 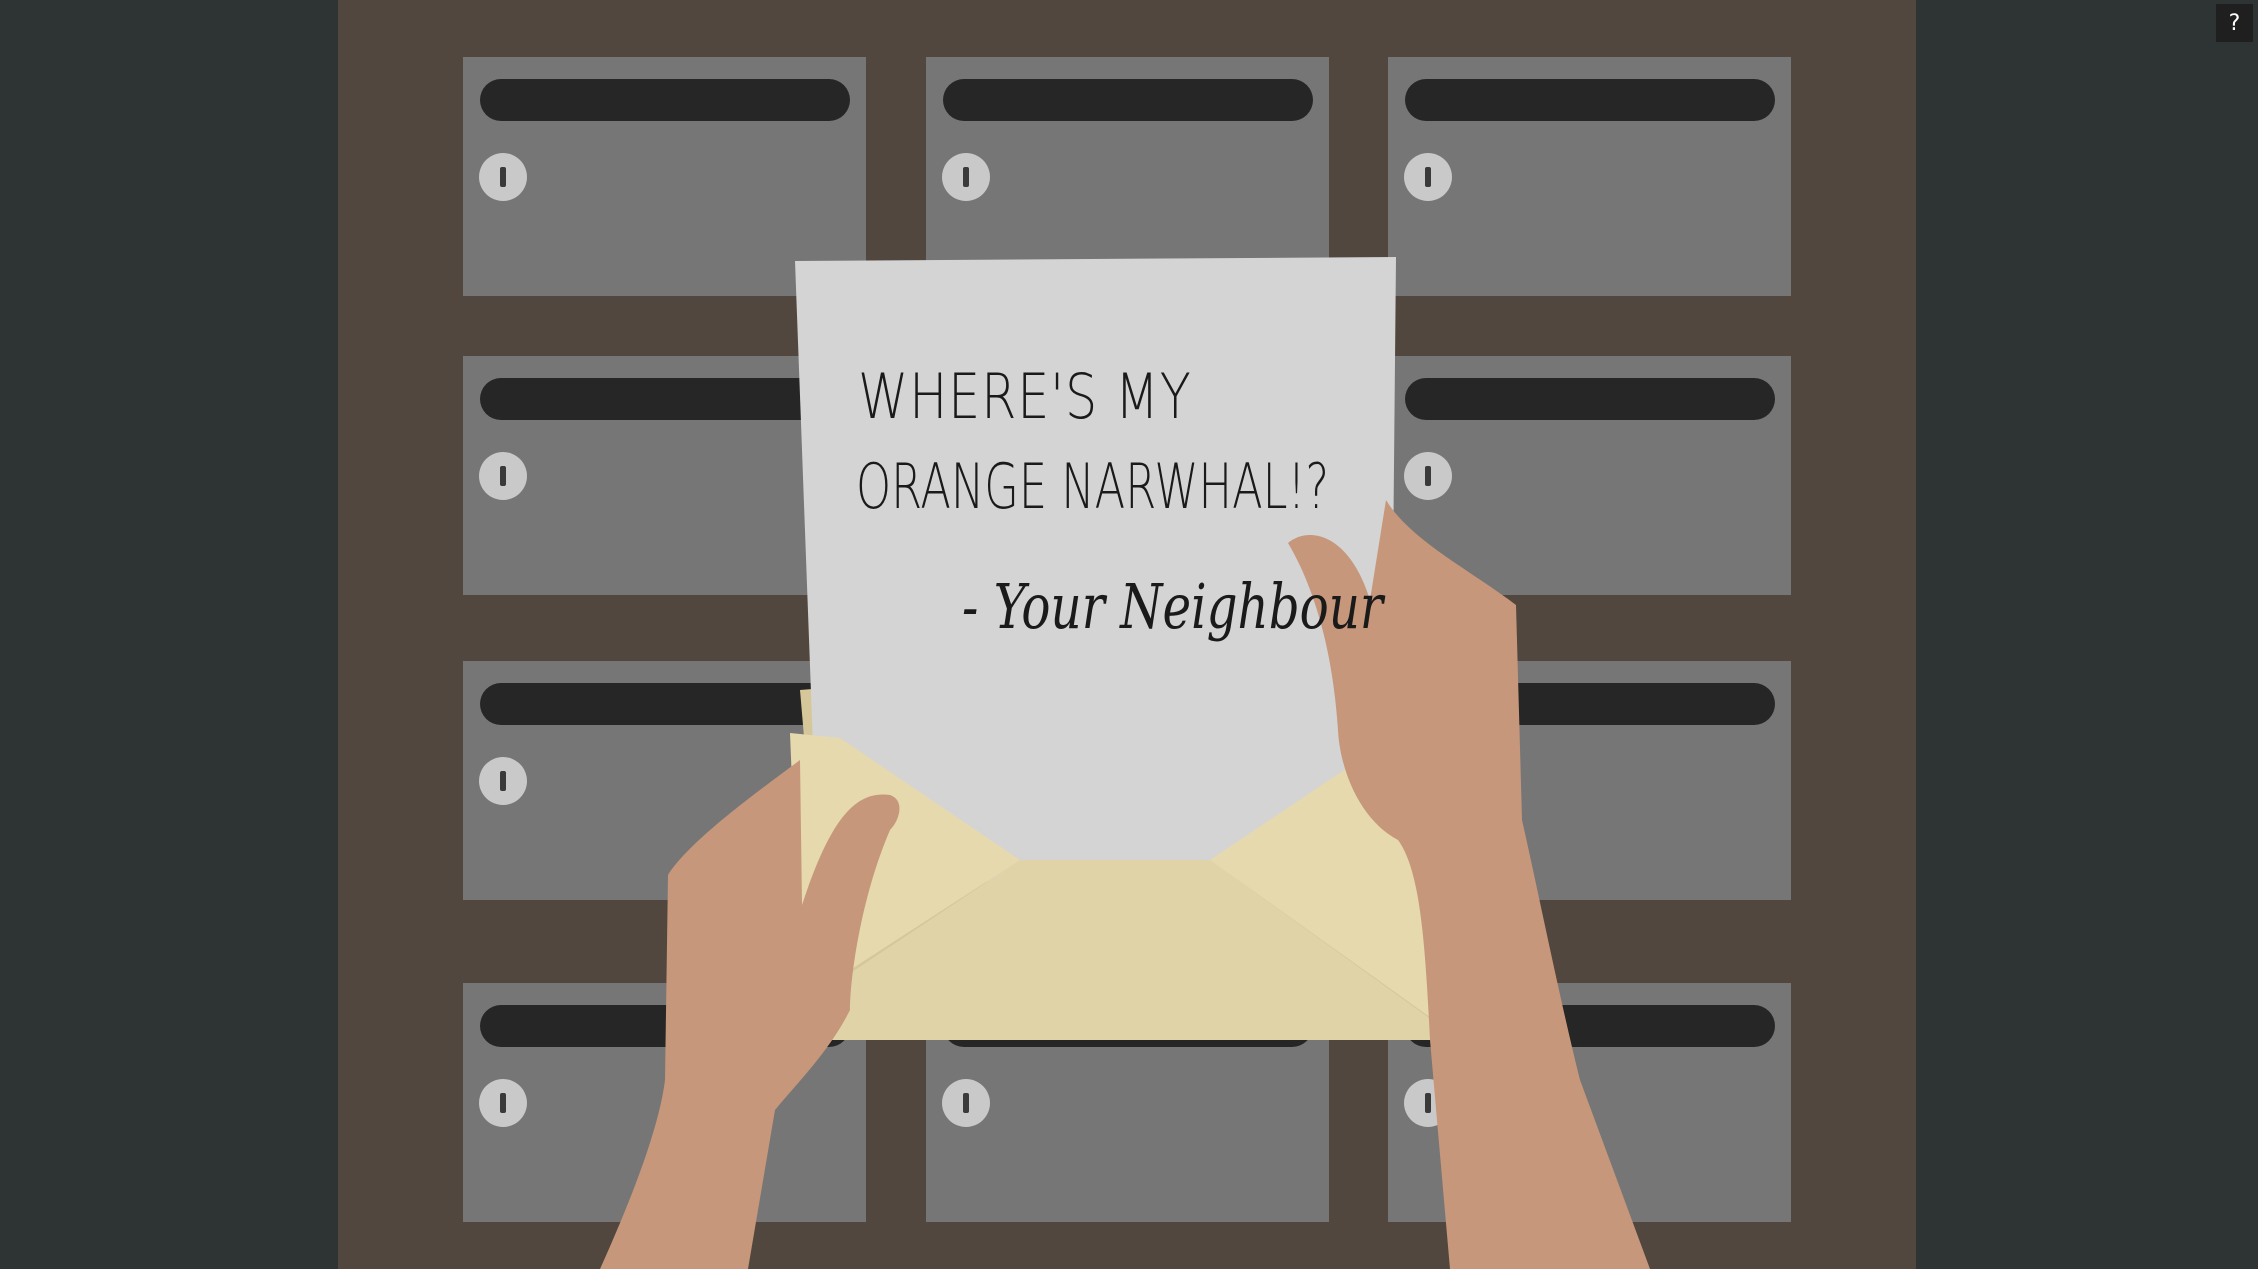 What do you see at coordinates (2234, 23) in the screenshot?
I see `help-button: ?` at bounding box center [2234, 23].